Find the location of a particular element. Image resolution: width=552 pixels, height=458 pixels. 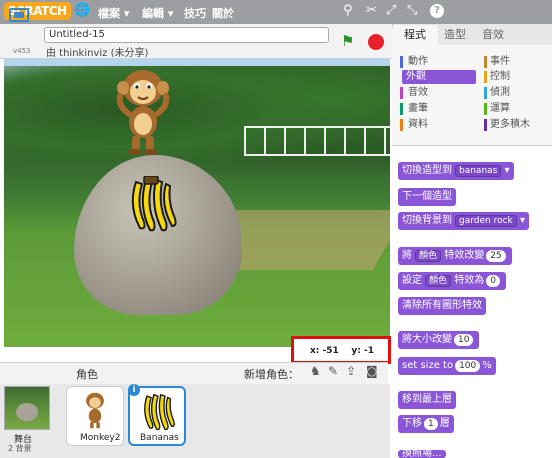

monkey-sprite is located at coordinates (143, 111).